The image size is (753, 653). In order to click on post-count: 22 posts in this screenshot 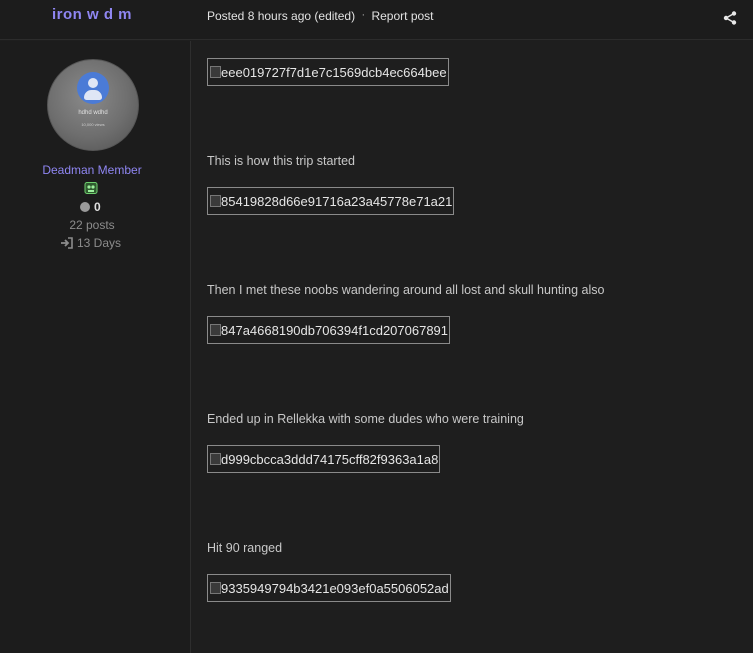, I will do `click(92, 225)`.